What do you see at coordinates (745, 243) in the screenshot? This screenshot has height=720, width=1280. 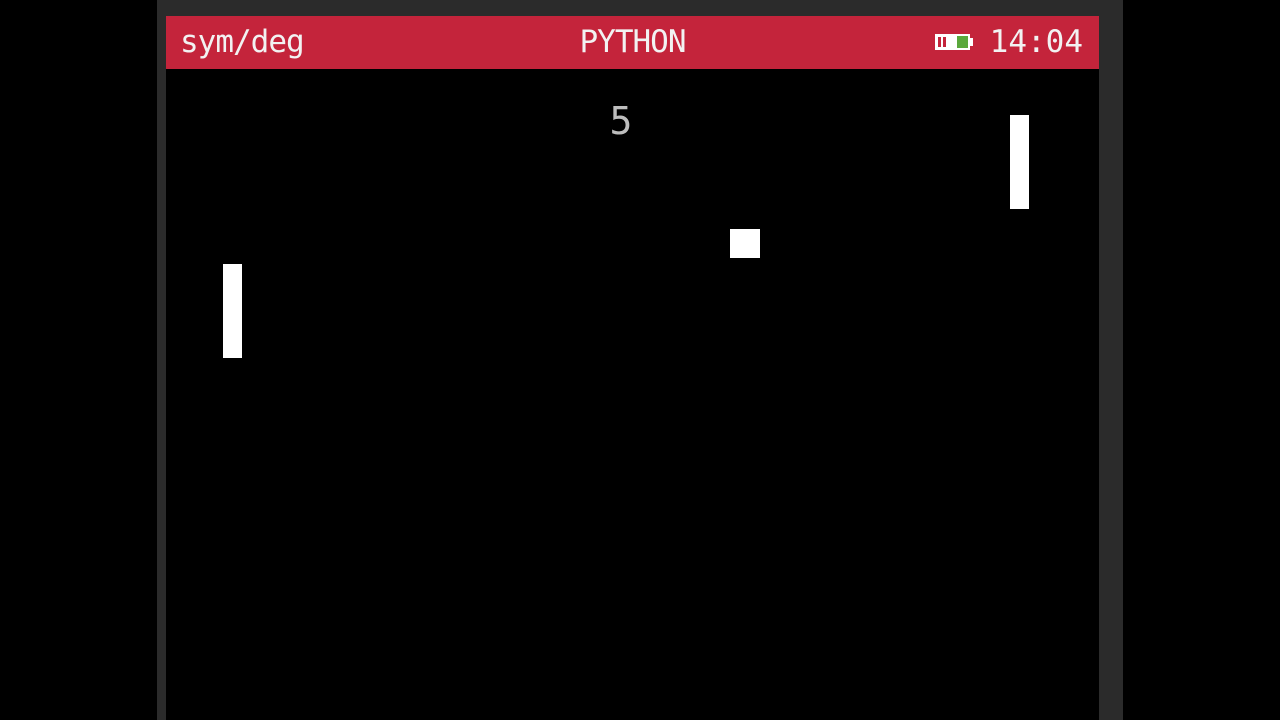 I see `ball` at bounding box center [745, 243].